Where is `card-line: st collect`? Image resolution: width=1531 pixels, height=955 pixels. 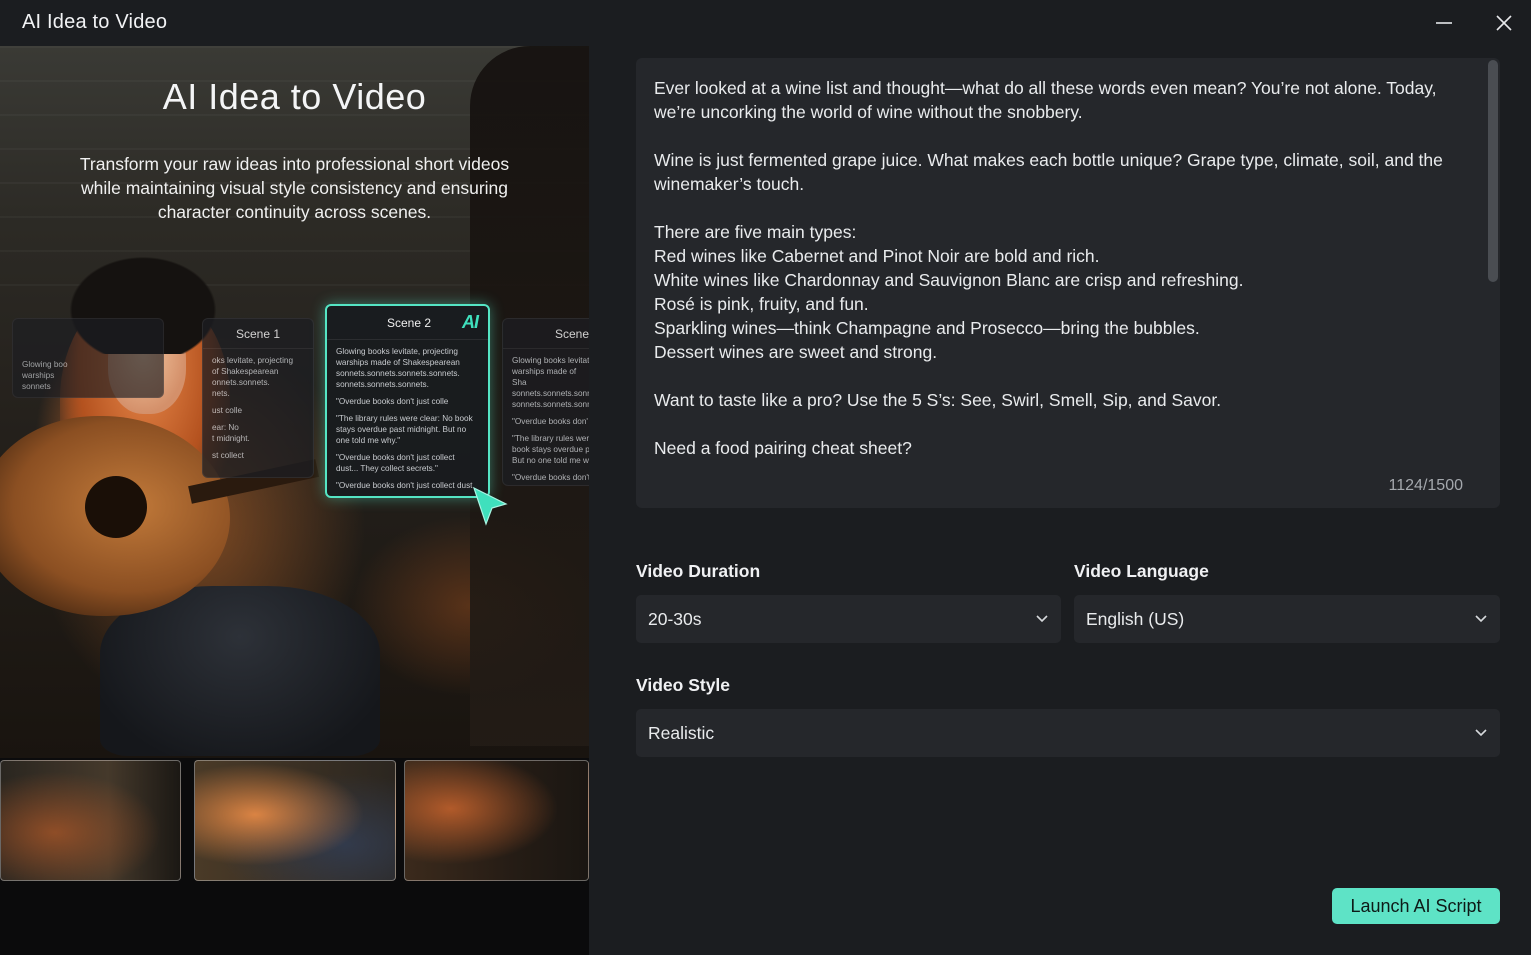
card-line: st collect is located at coordinates (228, 455).